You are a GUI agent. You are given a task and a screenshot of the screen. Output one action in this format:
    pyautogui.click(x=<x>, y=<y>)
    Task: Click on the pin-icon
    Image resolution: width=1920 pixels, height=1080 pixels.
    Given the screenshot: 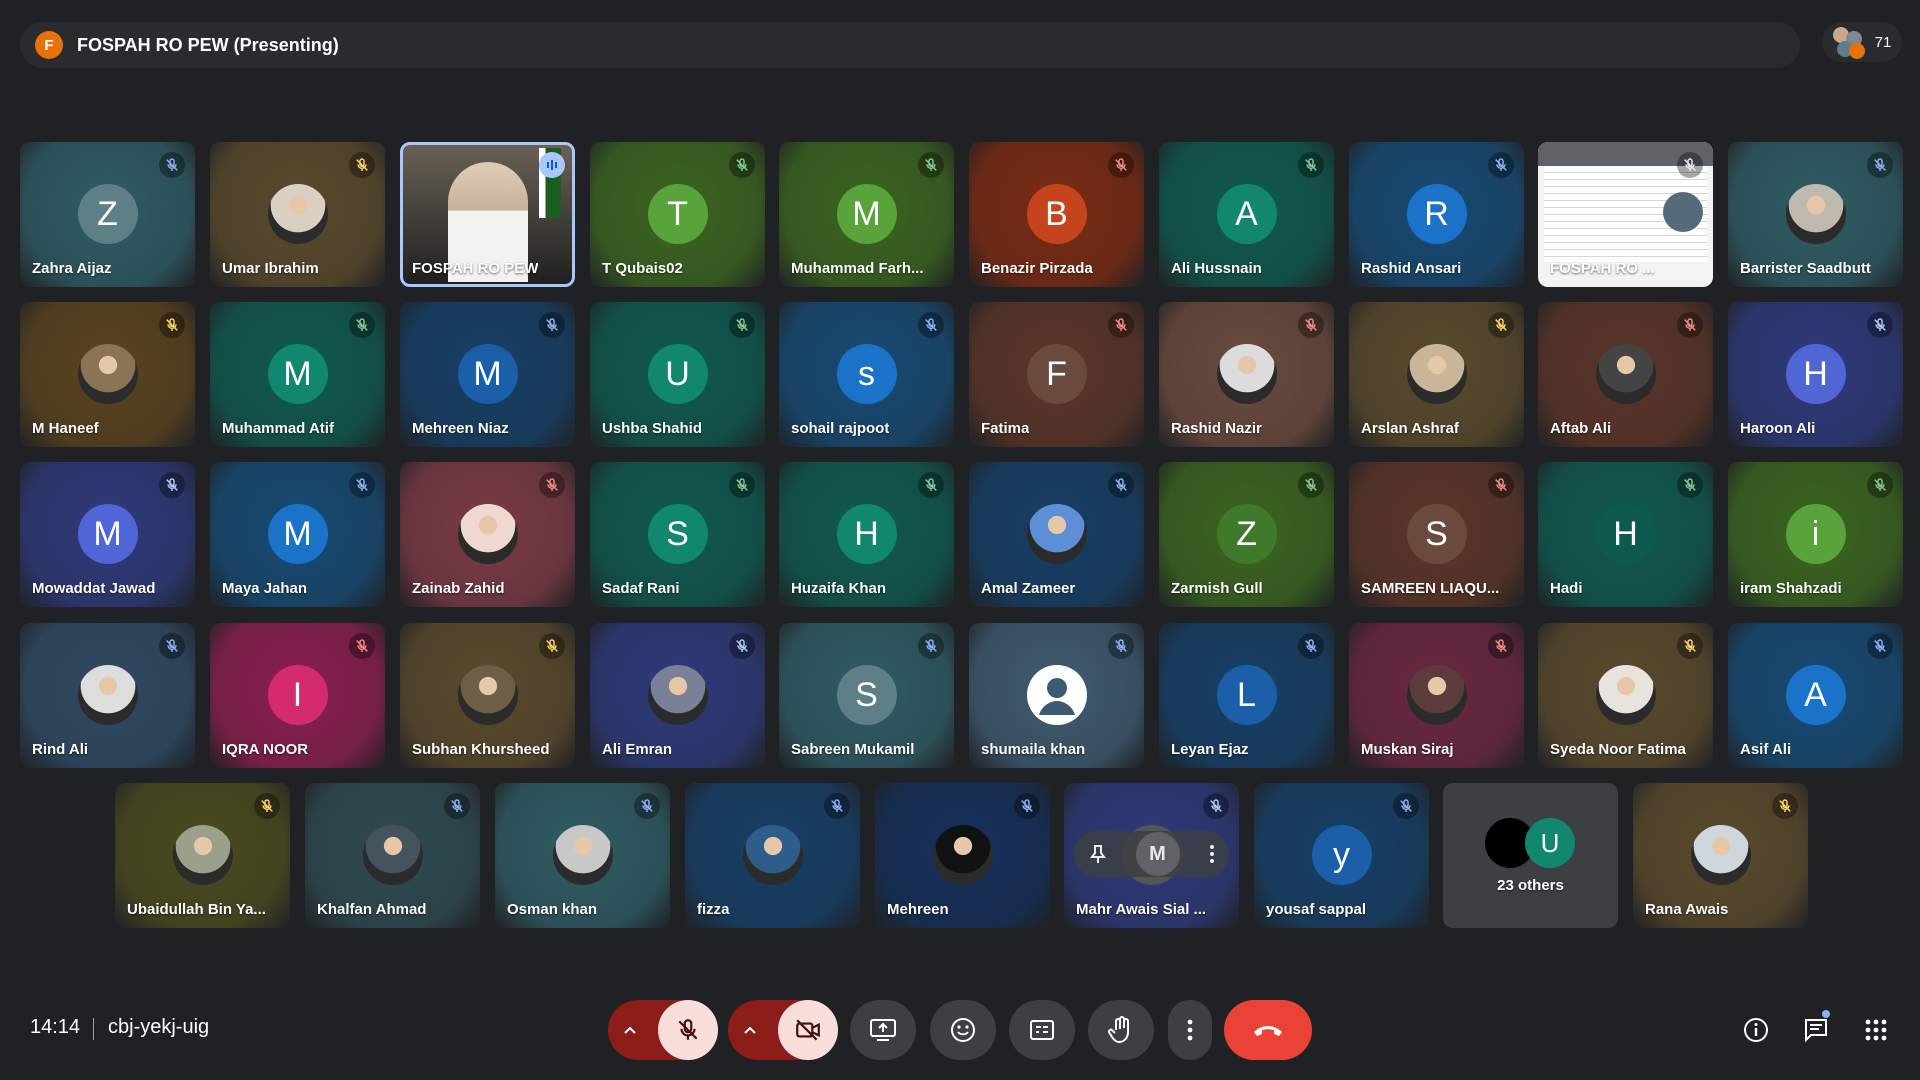 What is the action you would take?
    pyautogui.click(x=1097, y=854)
    